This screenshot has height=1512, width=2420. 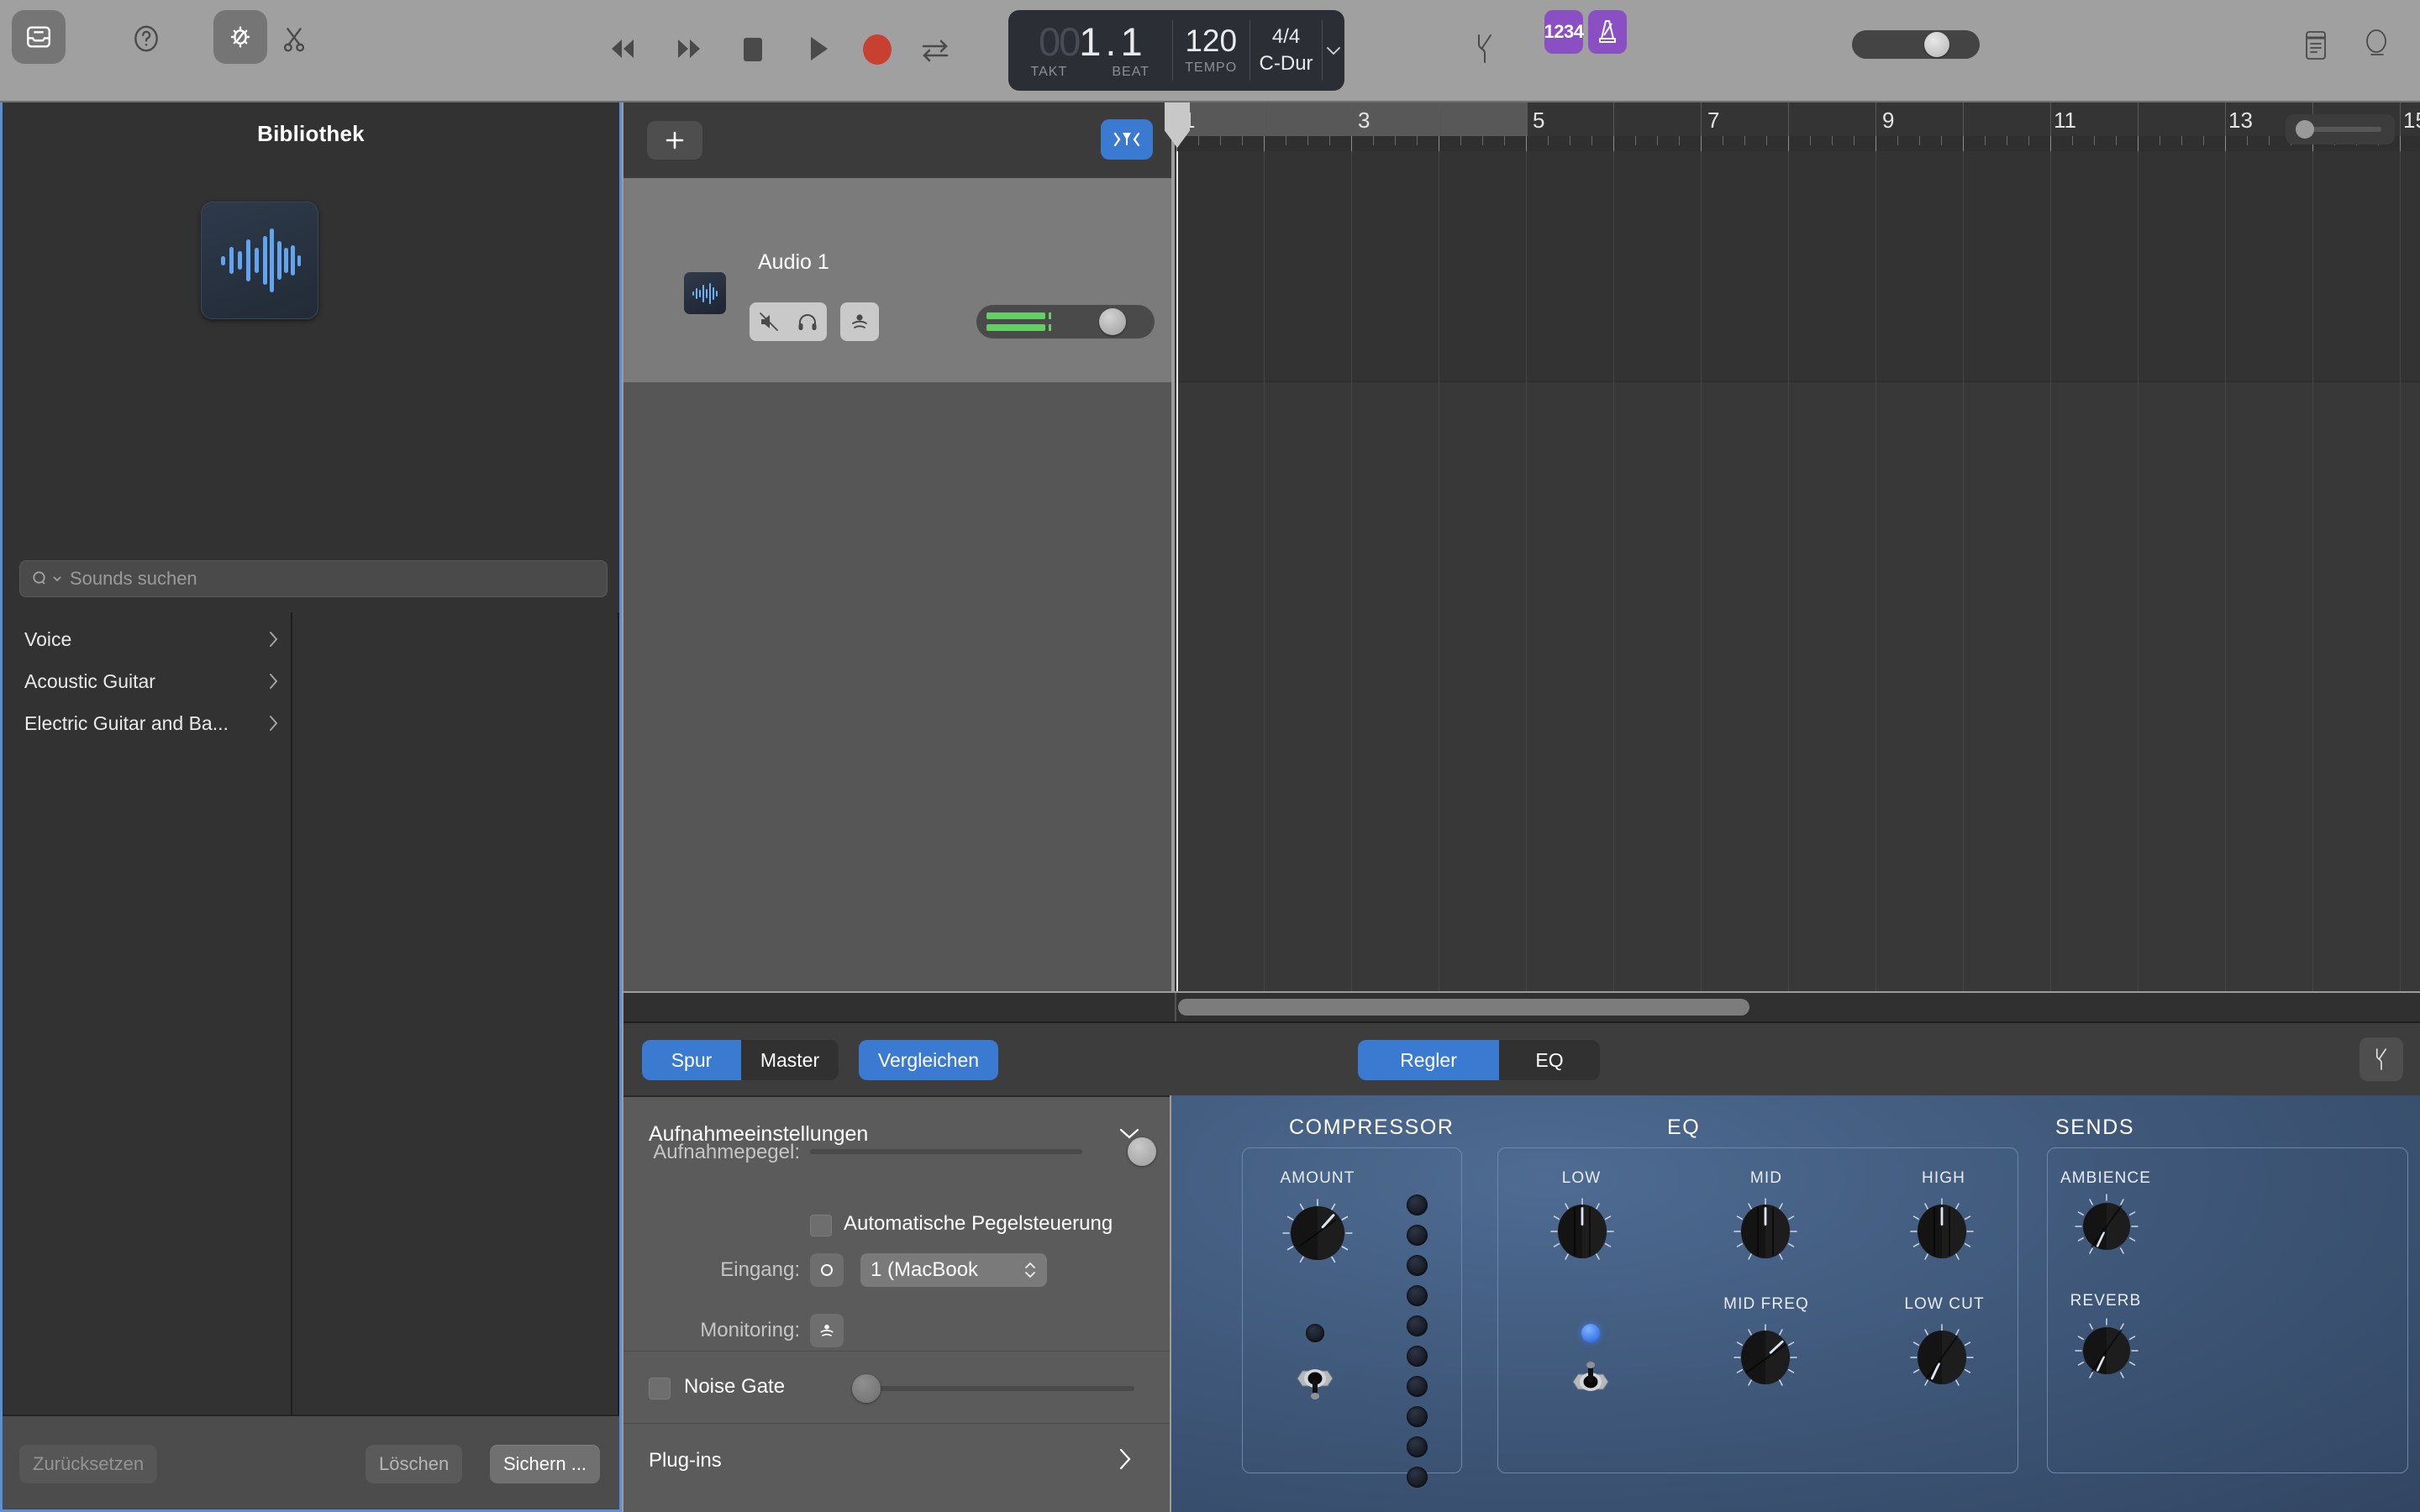 I want to click on smart-controls-icon, so click(x=240, y=37).